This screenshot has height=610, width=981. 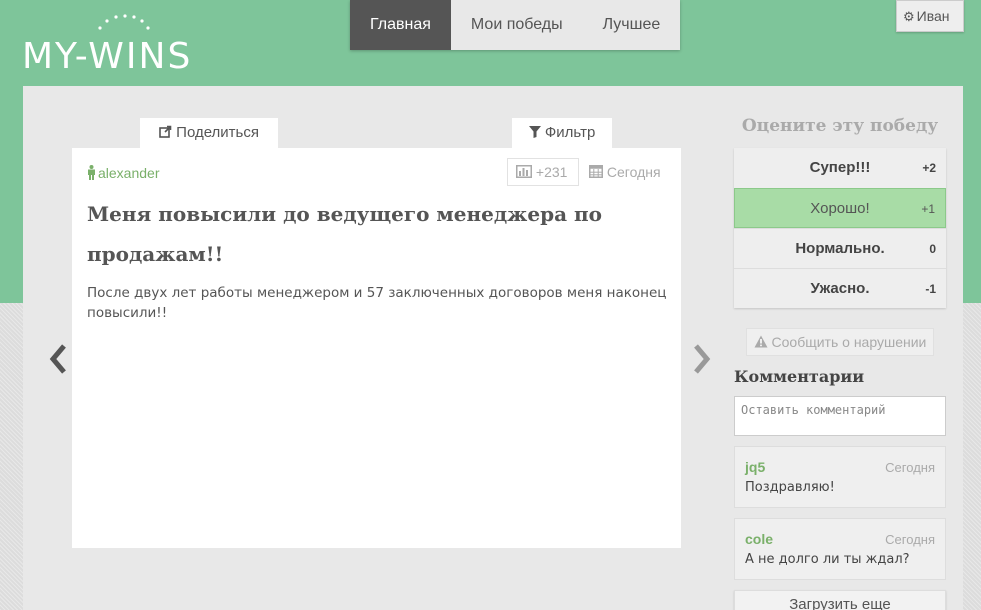 I want to click on post-date: Сегодня, so click(x=625, y=172).